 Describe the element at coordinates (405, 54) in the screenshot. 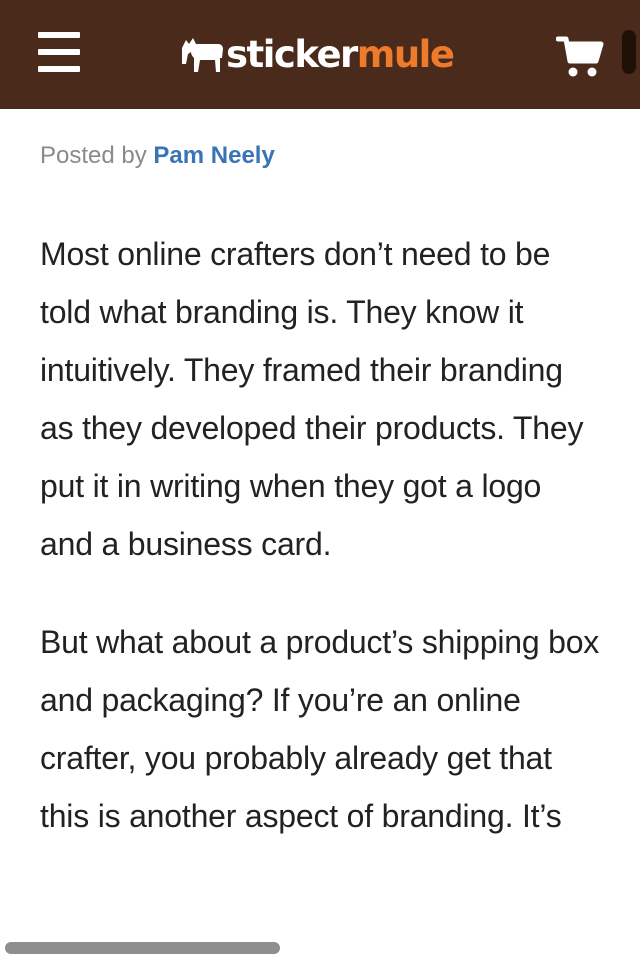

I see `logo-text-mule: mule` at that location.